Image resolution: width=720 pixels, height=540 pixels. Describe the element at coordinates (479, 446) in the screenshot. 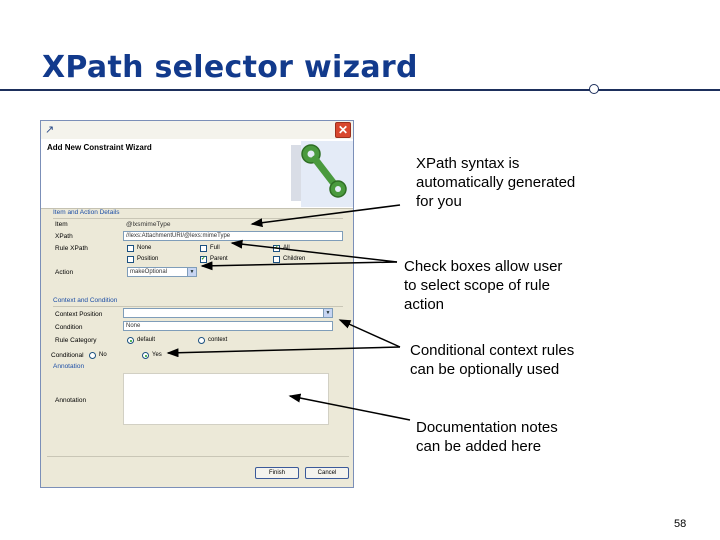

I see `callout-line: can be added here` at that location.